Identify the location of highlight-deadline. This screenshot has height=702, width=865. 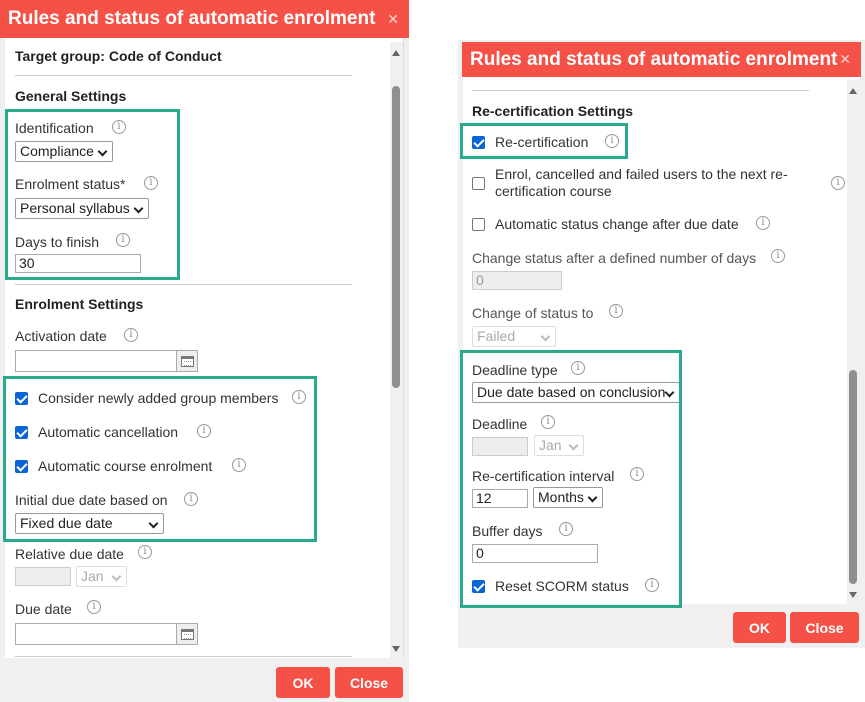
(571, 479).